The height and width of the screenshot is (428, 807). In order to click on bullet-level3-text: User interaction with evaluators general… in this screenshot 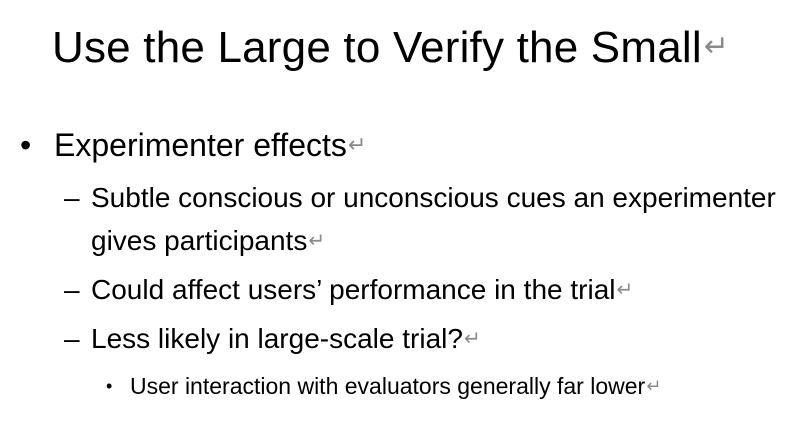, I will do `click(388, 386)`.